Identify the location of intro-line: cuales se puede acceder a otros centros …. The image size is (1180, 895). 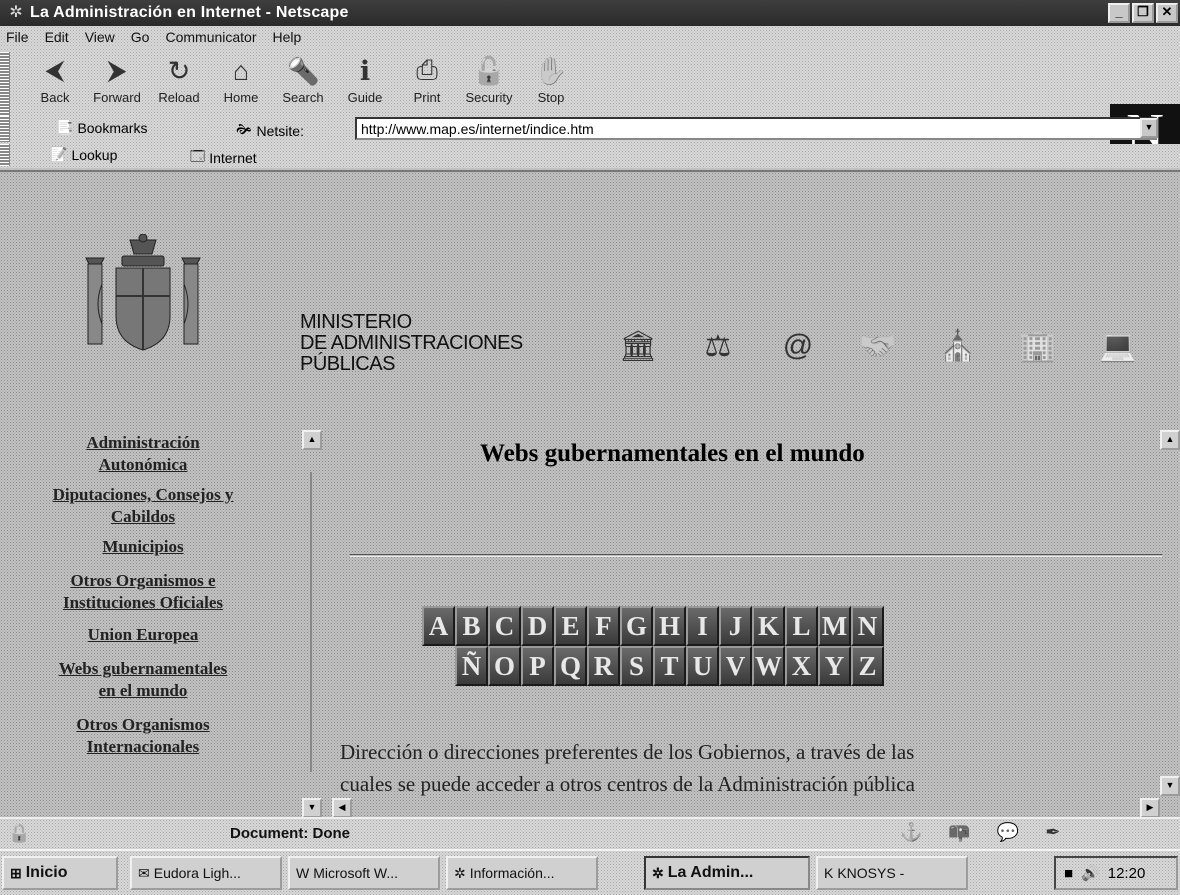
(627, 784).